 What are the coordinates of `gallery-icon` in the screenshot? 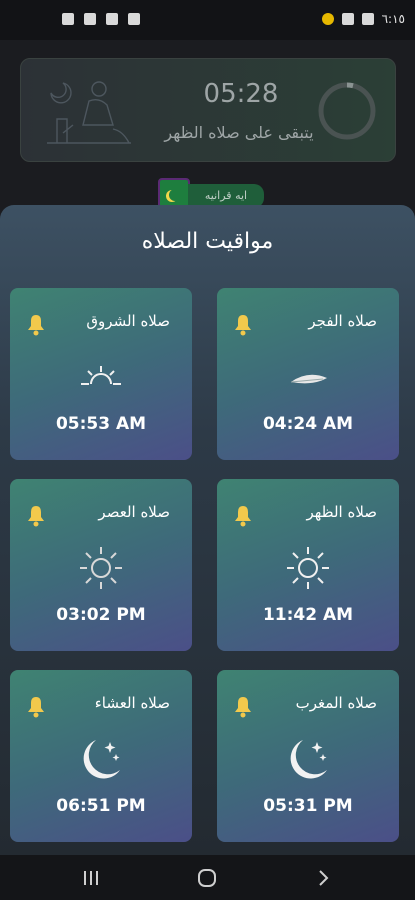 It's located at (347, 19).